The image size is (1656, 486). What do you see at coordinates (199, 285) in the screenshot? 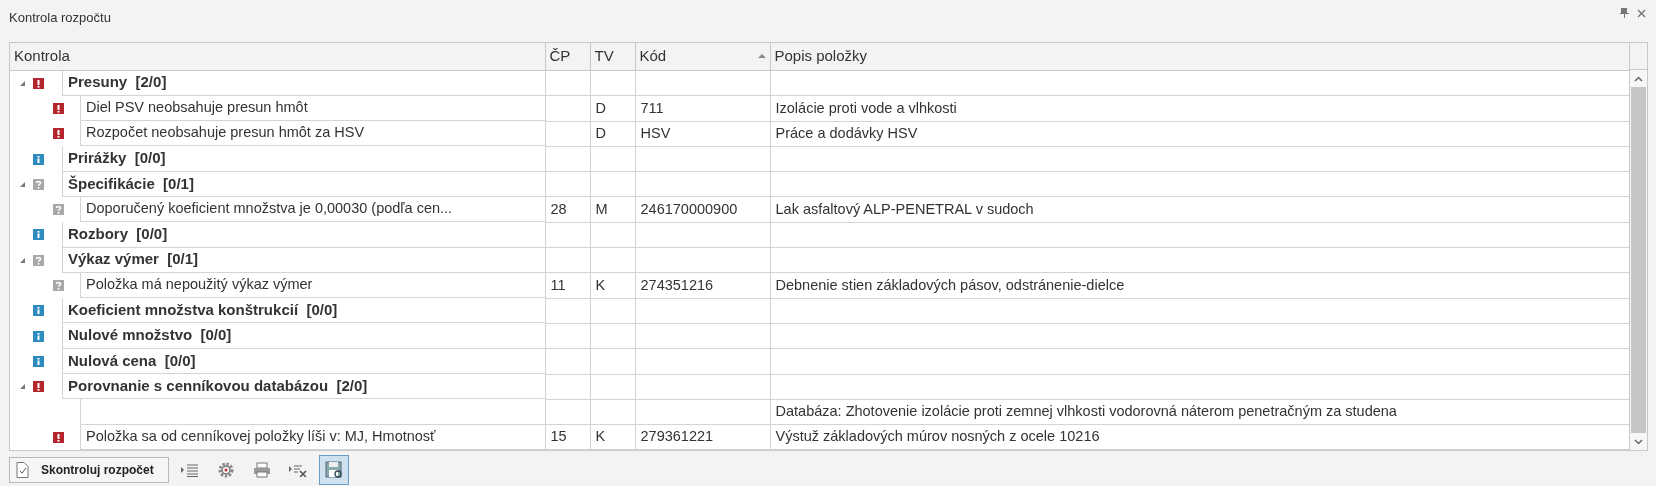
I see `check-message: Položka má nepoužitý výkaz výmer` at bounding box center [199, 285].